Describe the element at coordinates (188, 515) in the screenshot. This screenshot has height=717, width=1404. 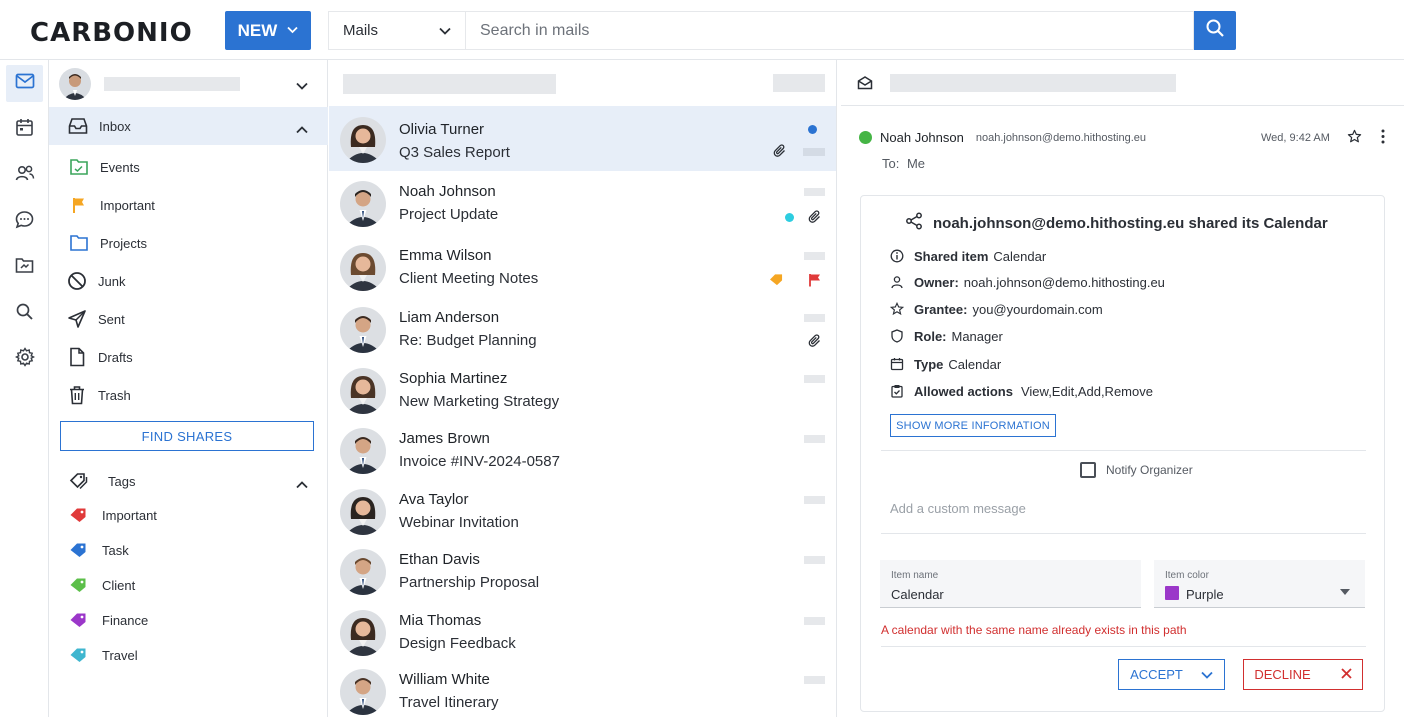
I see `tag-item-important: Important` at that location.